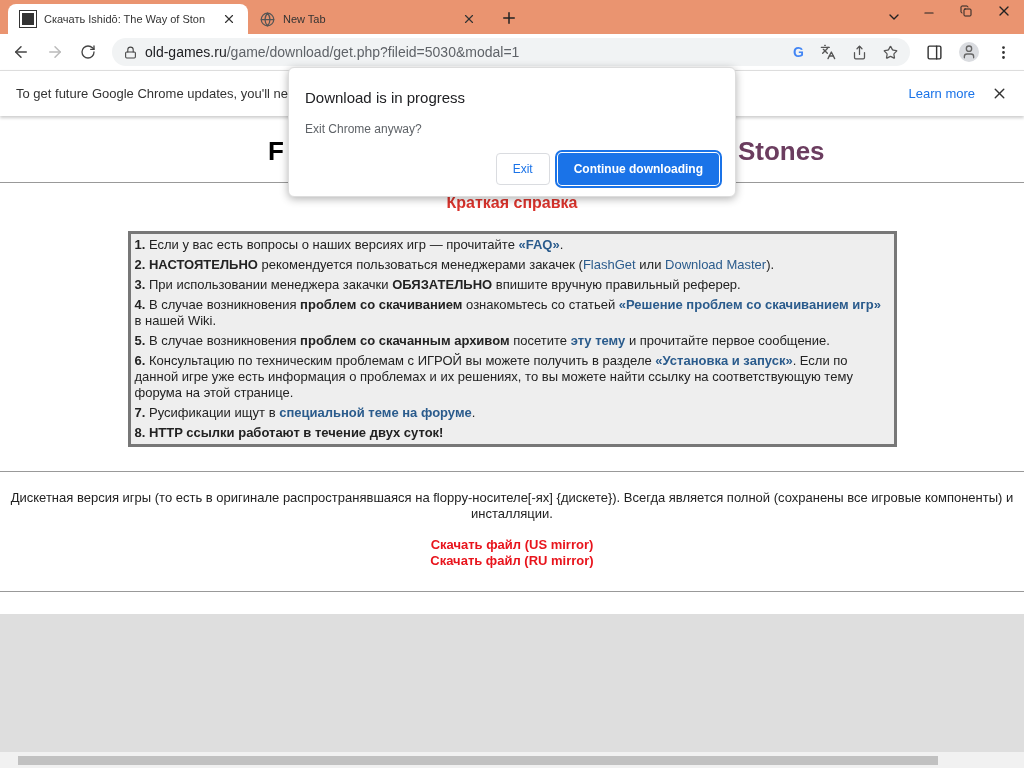 Image resolution: width=1024 pixels, height=768 pixels. What do you see at coordinates (522, 168) in the screenshot?
I see `exit-button: Exit` at bounding box center [522, 168].